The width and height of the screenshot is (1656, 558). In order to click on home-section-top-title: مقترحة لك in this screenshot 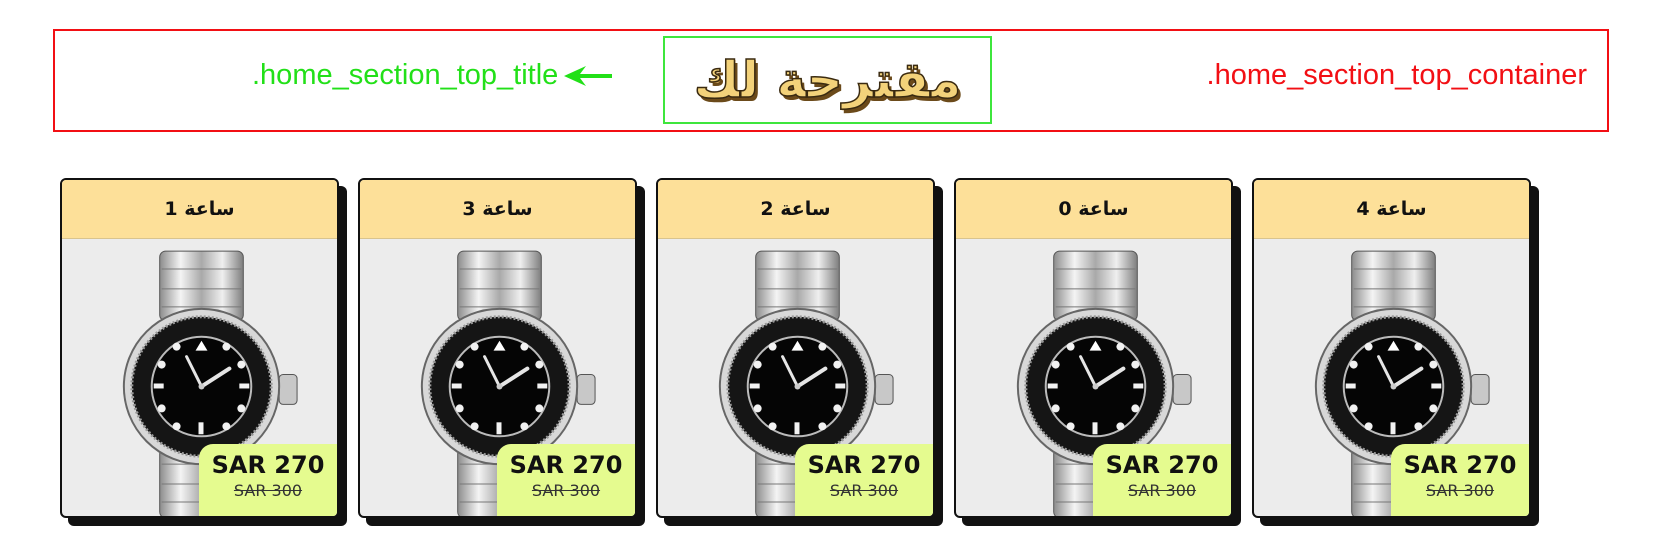, I will do `click(827, 80)`.